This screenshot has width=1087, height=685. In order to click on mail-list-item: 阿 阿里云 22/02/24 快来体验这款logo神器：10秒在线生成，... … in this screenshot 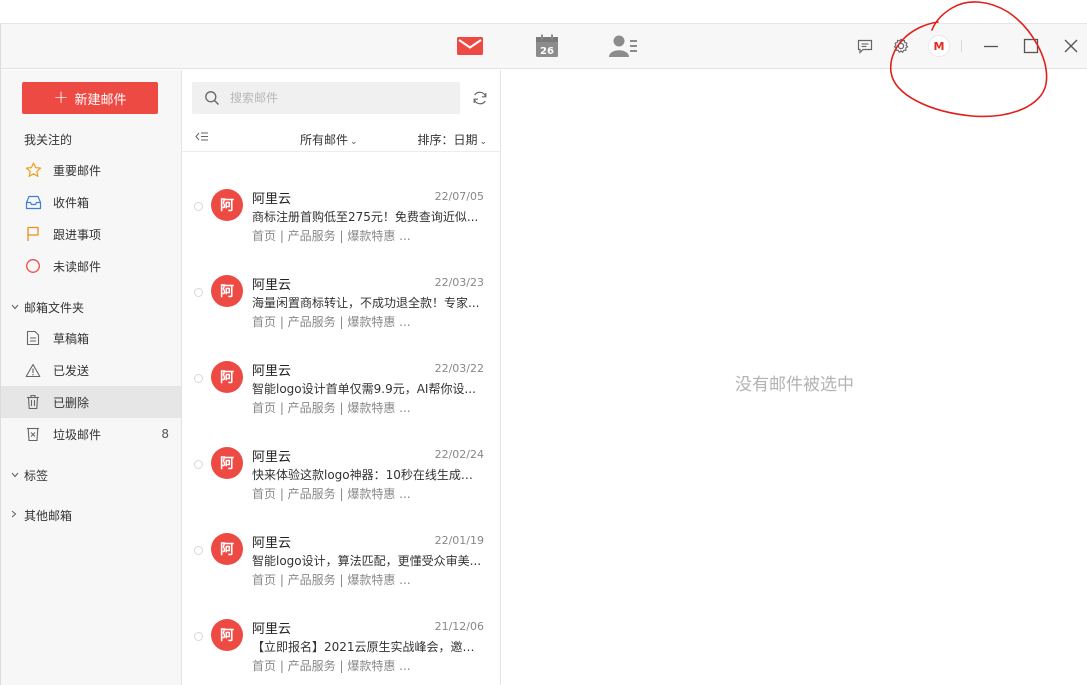, I will do `click(341, 472)`.